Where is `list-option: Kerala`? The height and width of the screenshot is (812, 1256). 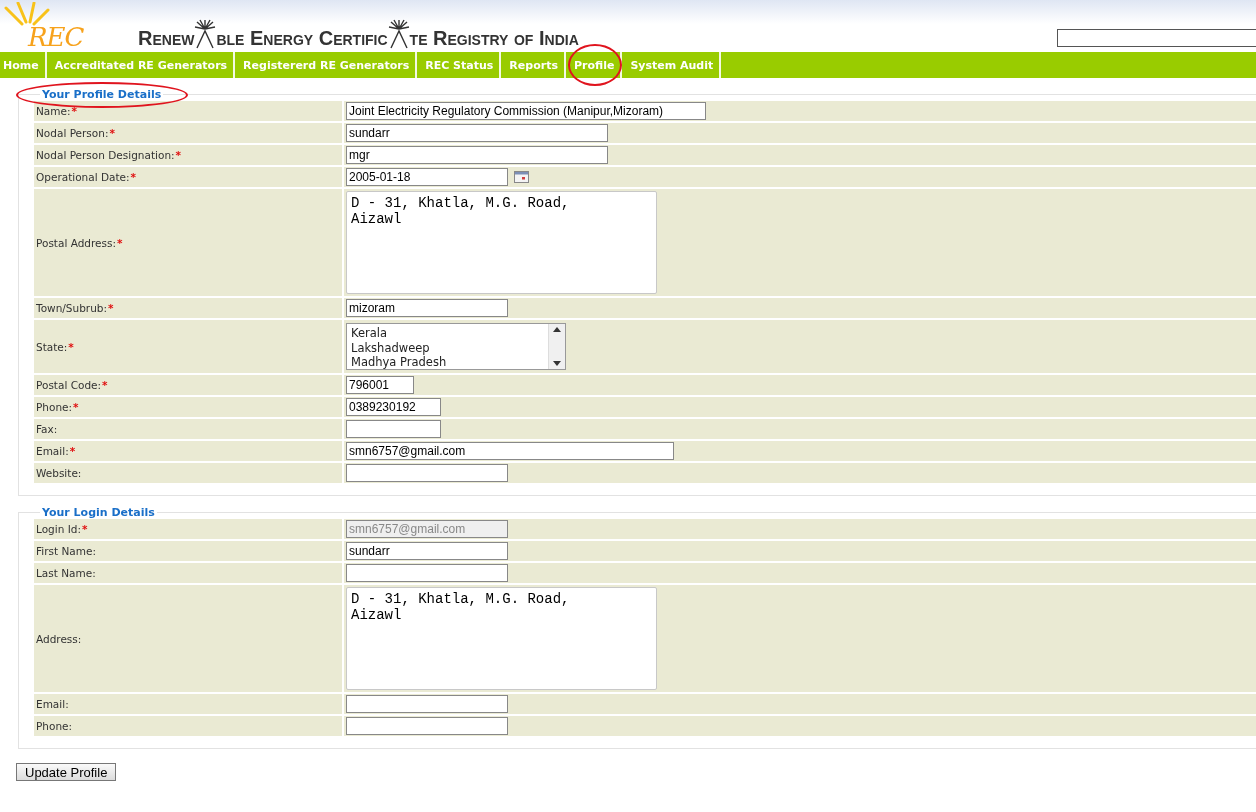
list-option: Kerala is located at coordinates (447, 333).